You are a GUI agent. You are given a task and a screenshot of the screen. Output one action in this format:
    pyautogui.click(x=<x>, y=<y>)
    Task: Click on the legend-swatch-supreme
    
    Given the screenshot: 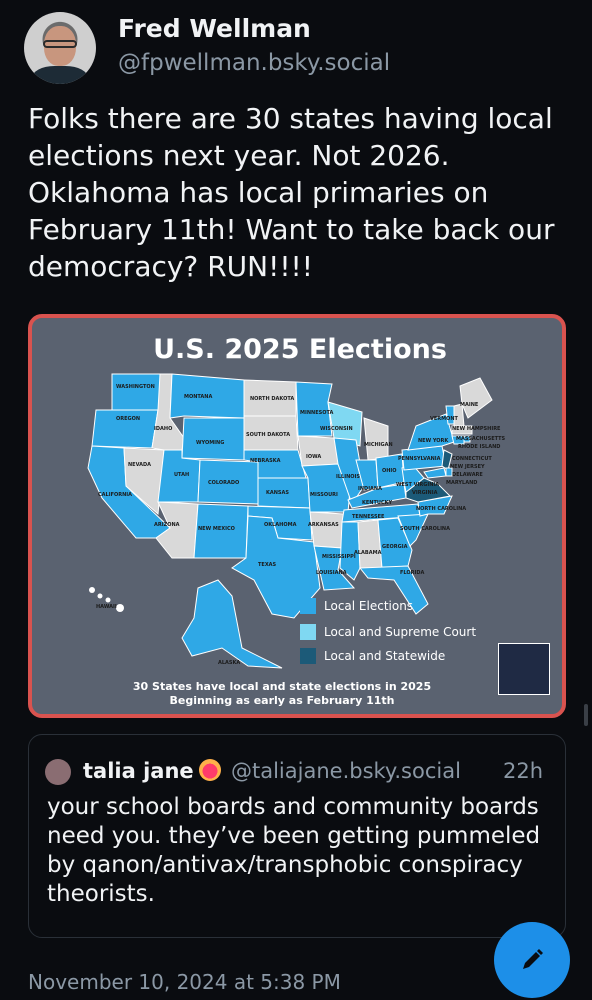 What is the action you would take?
    pyautogui.click(x=308, y=632)
    